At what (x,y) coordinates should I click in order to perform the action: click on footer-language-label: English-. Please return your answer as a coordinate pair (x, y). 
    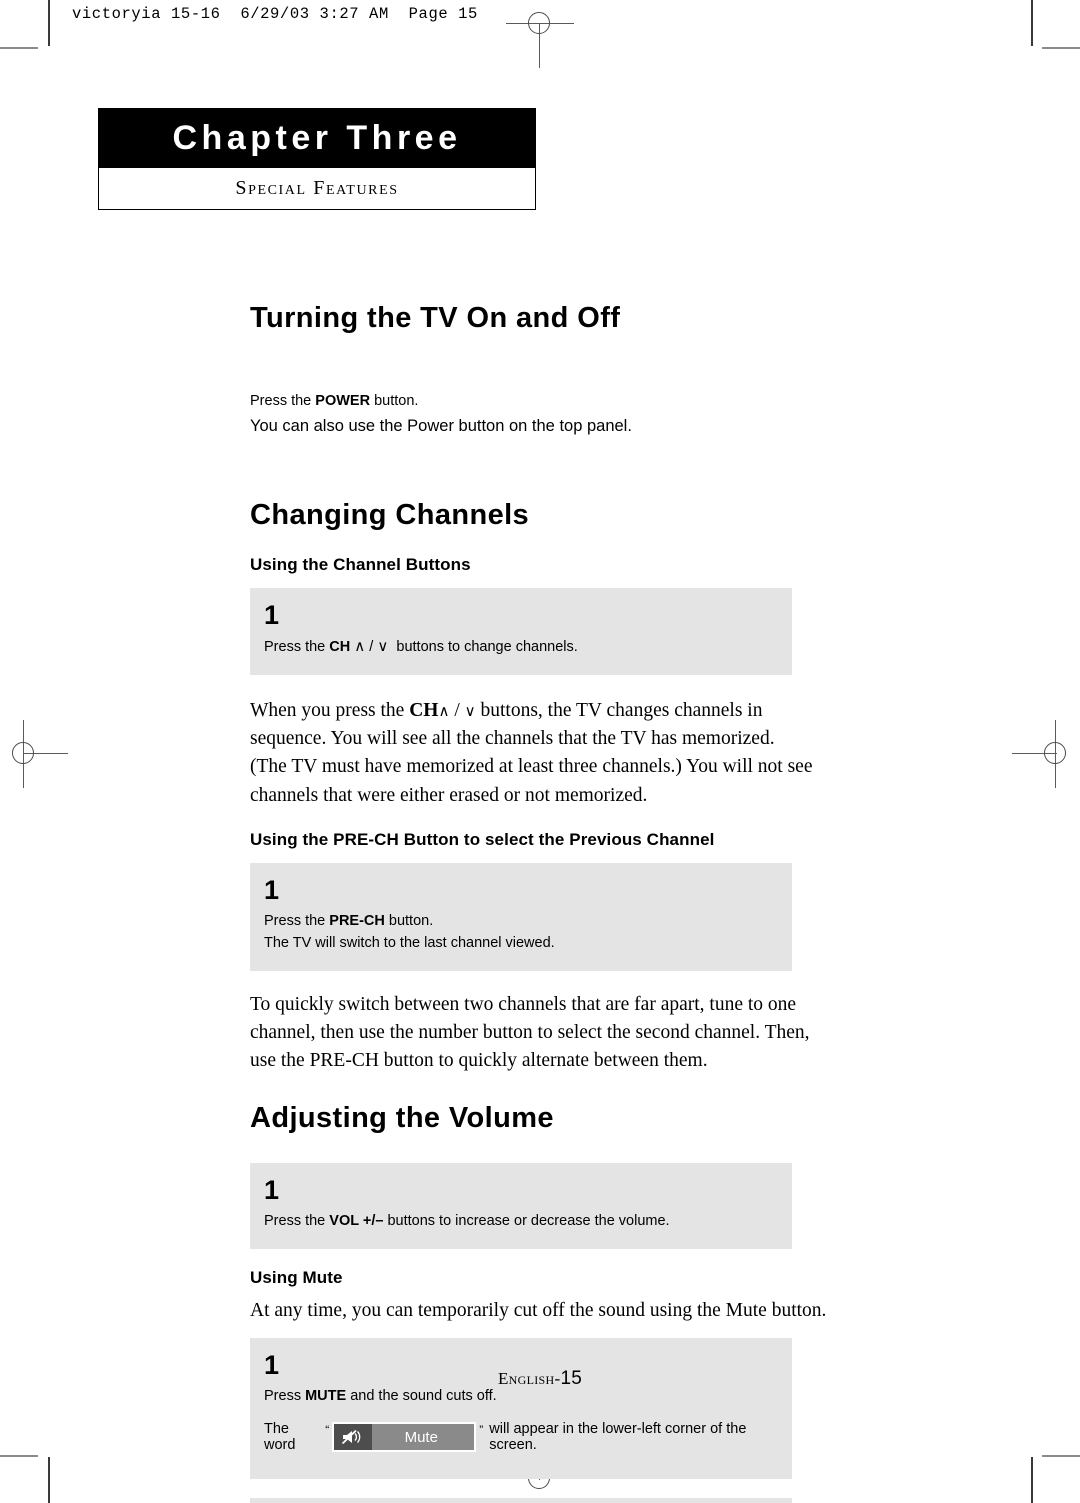
    Looking at the image, I should click on (529, 1378).